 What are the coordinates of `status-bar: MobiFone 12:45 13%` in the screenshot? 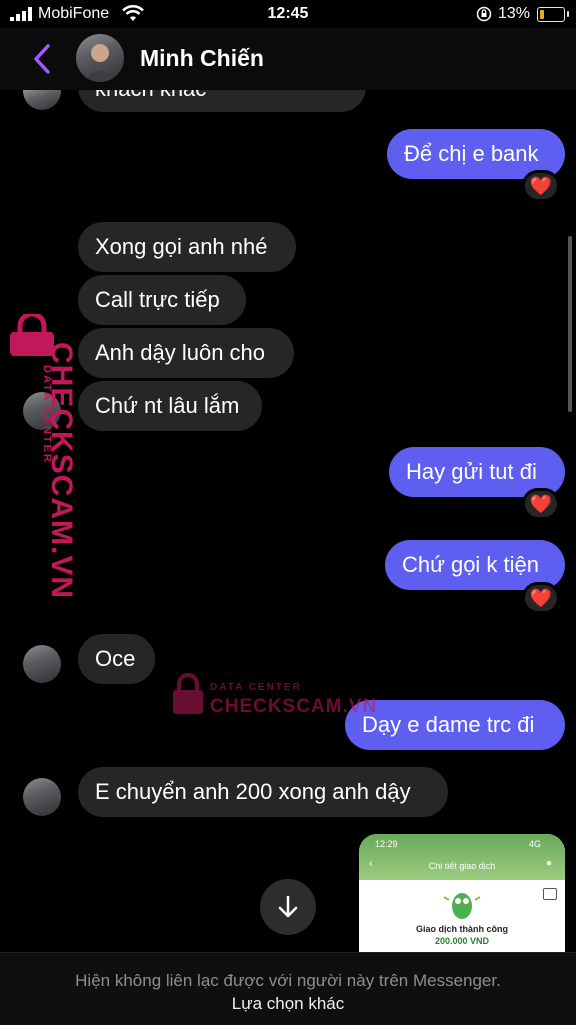 It's located at (288, 15).